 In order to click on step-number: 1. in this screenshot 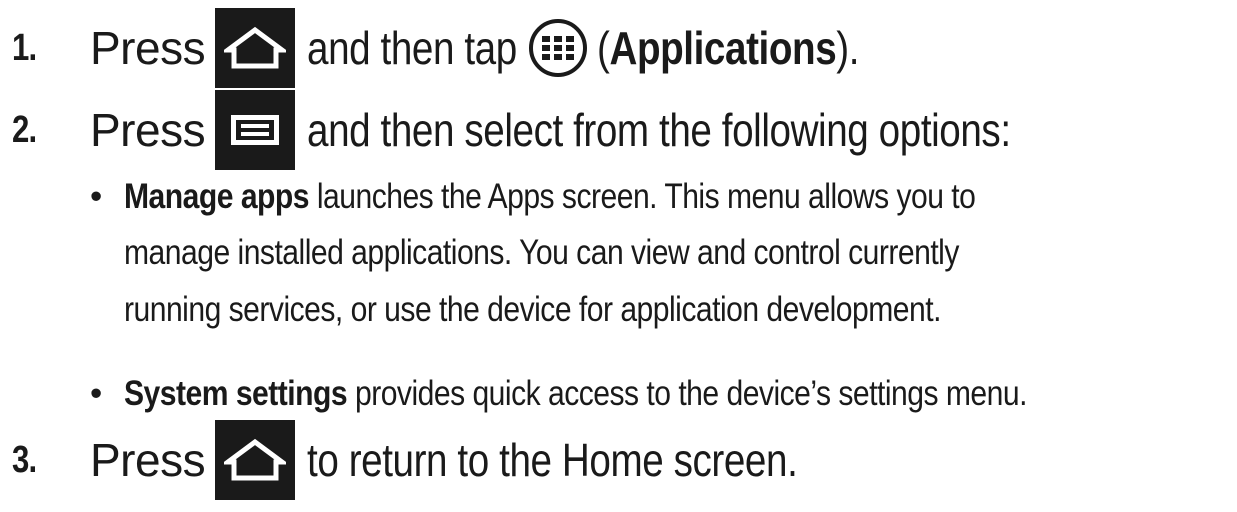, I will do `click(24, 47)`.